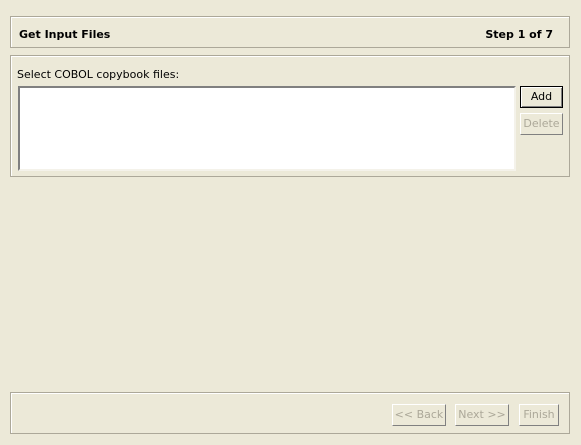 The width and height of the screenshot is (581, 445). Describe the element at coordinates (290, 413) in the screenshot. I see `wizard-footer: << Back Next >> Finish` at that location.